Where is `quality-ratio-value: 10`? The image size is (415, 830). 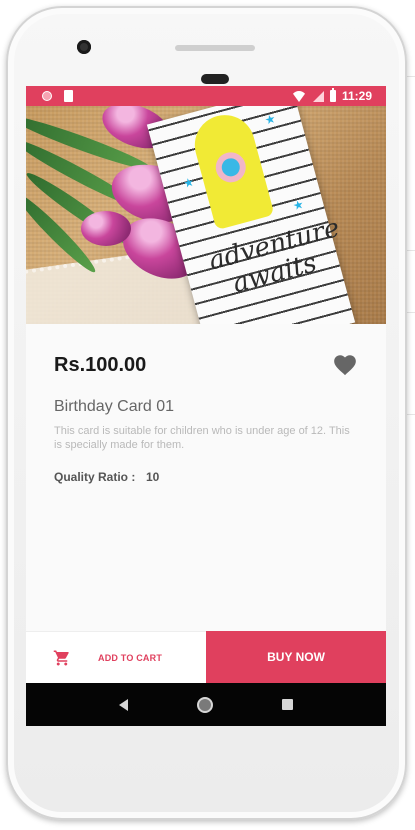
quality-ratio-value: 10 is located at coordinates (153, 477).